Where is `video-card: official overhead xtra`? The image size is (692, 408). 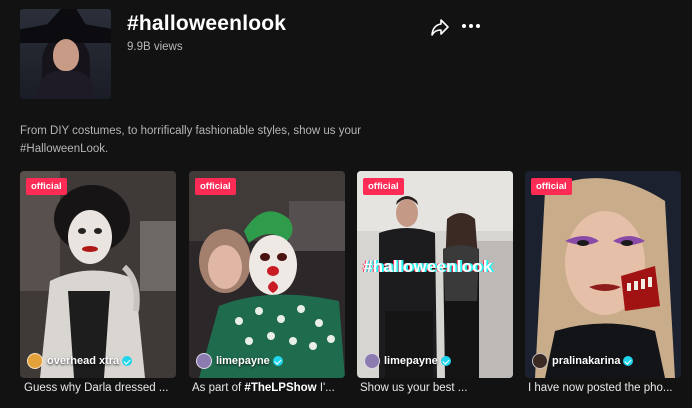 video-card: official overhead xtra is located at coordinates (98, 274).